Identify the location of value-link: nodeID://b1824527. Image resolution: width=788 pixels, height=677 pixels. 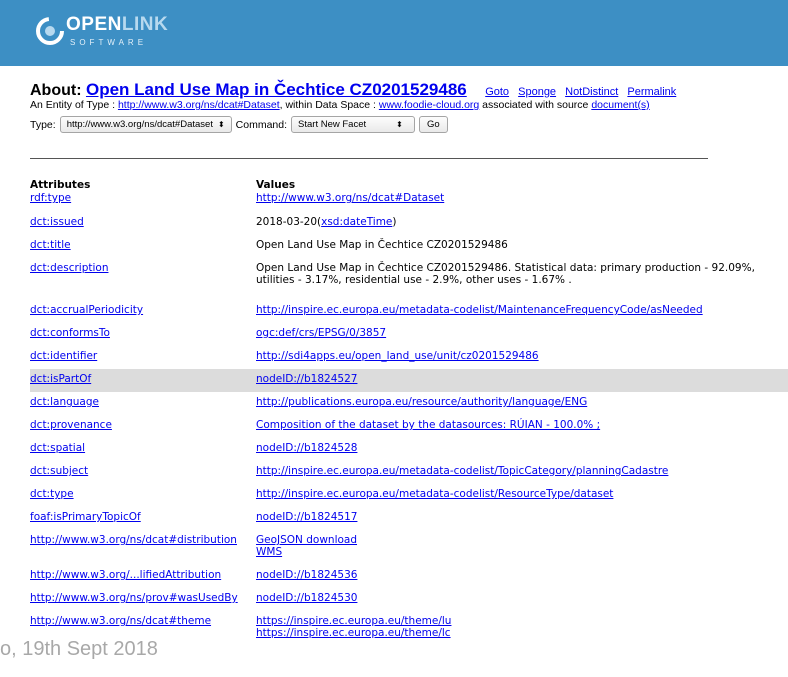
(306, 379).